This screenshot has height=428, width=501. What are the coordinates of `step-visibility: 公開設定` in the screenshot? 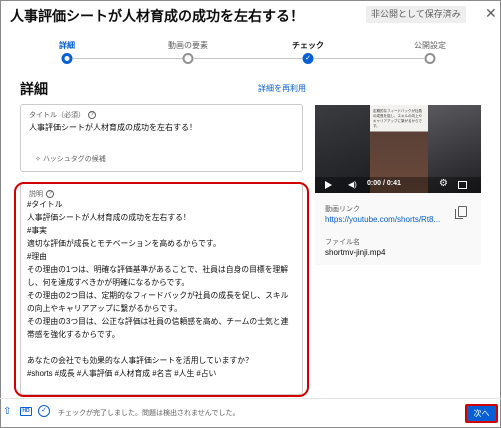 It's located at (430, 45).